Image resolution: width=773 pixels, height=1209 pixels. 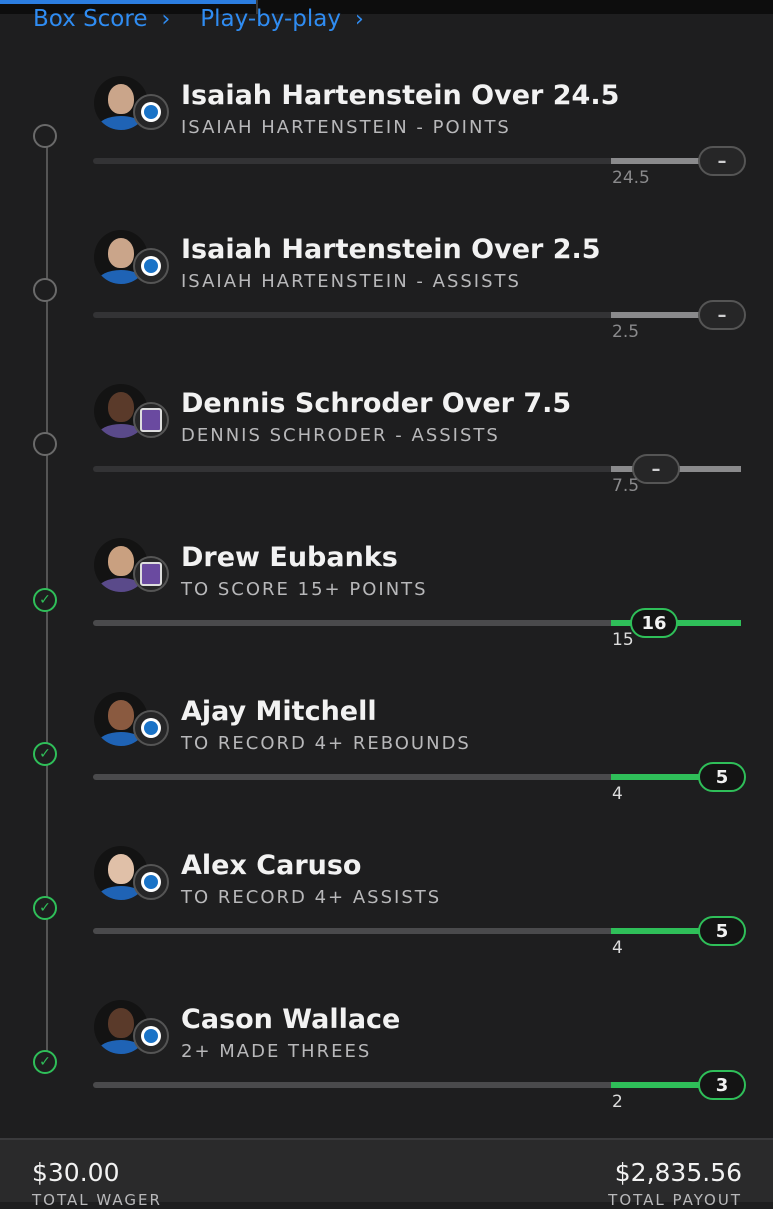 I want to click on play-by-play-link: Play-by-play ›, so click(x=281, y=19).